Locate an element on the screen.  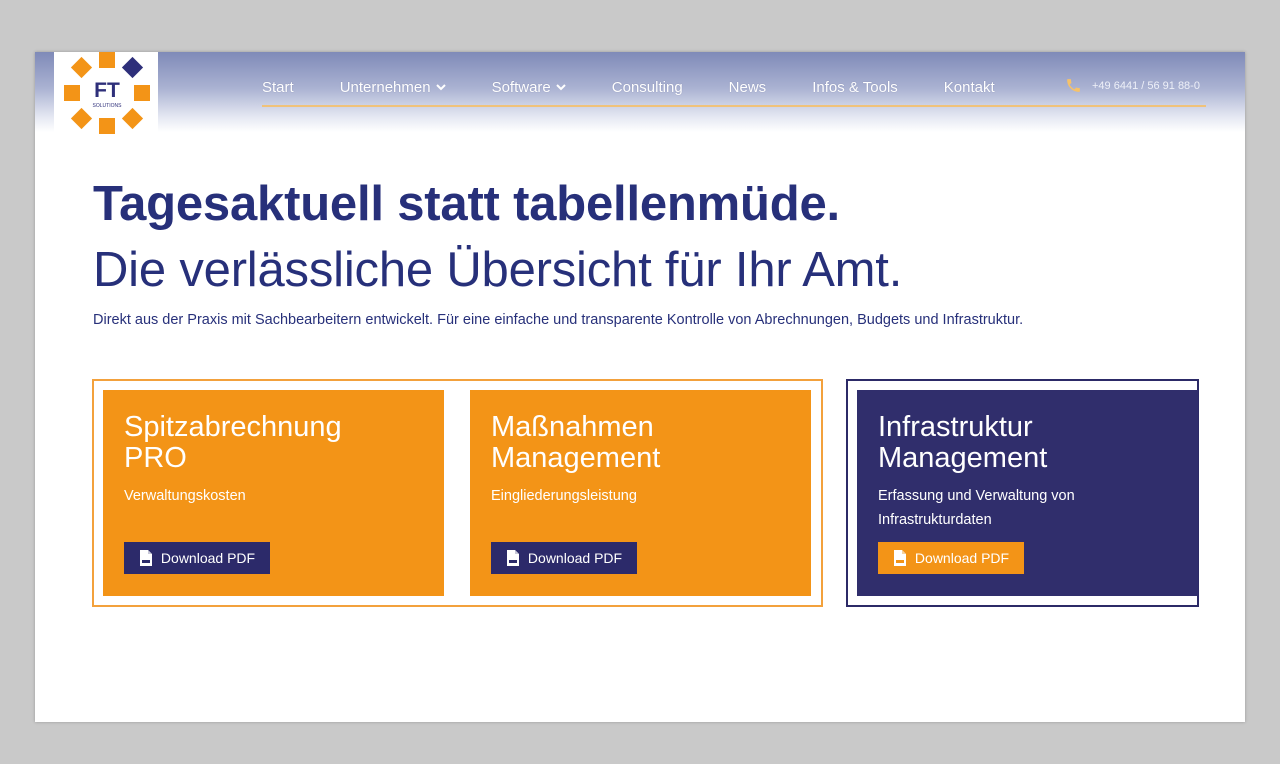
card-subtitle: Eingliederungsleistung is located at coordinates (564, 496).